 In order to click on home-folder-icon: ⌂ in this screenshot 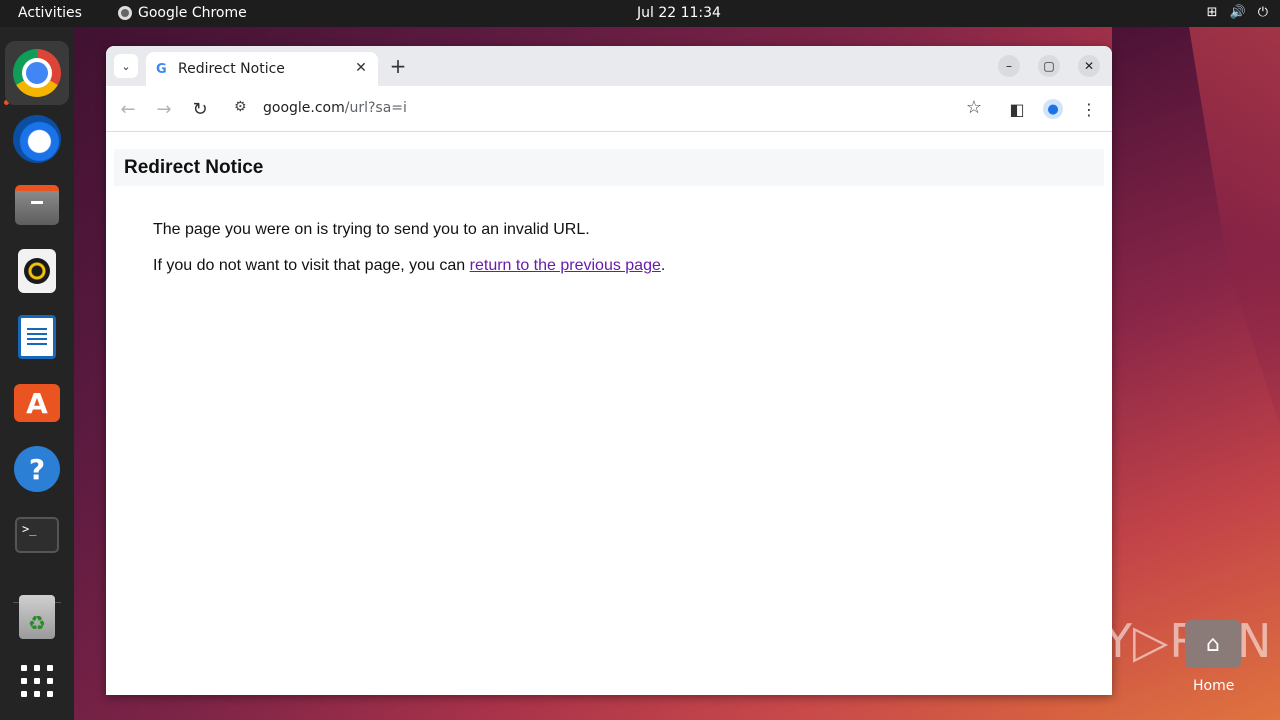, I will do `click(1213, 644)`.